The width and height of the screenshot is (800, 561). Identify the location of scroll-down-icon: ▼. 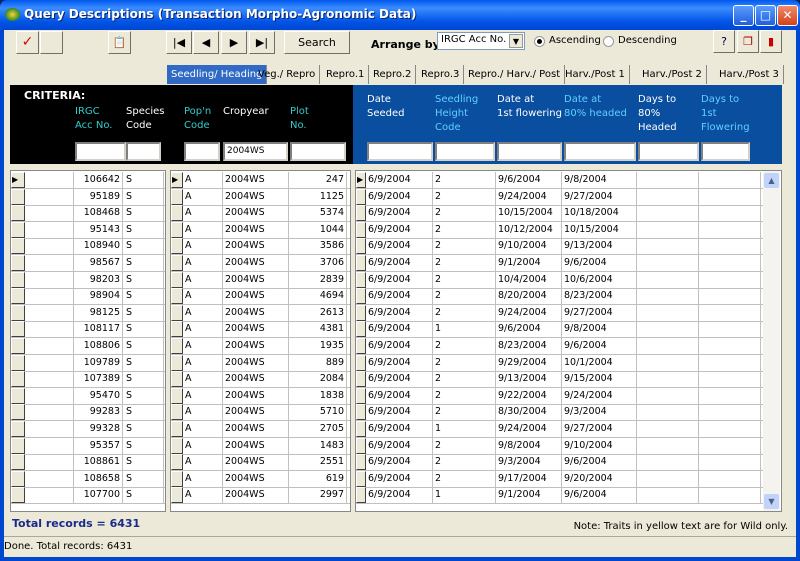
(771, 501).